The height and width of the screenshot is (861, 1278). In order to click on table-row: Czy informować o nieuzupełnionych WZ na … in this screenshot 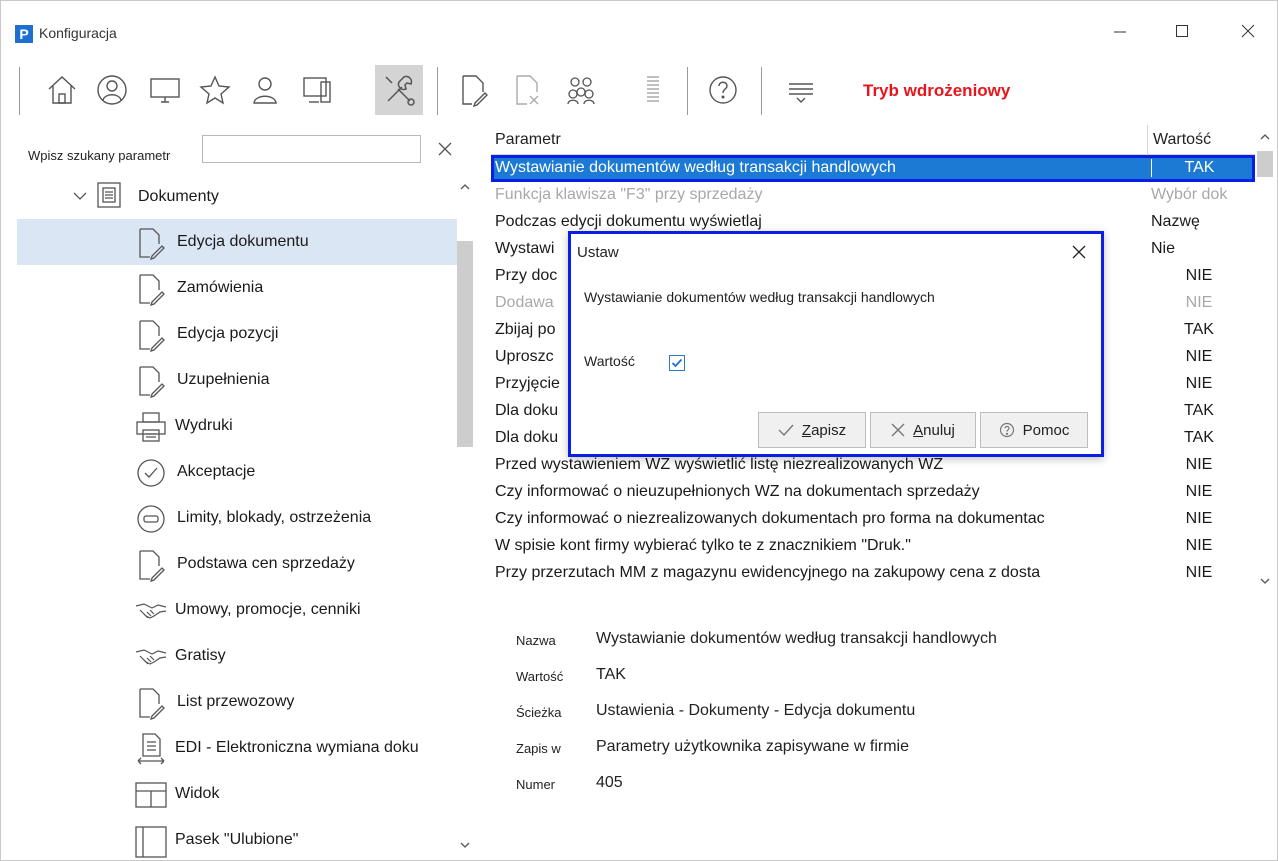, I will do `click(873, 492)`.